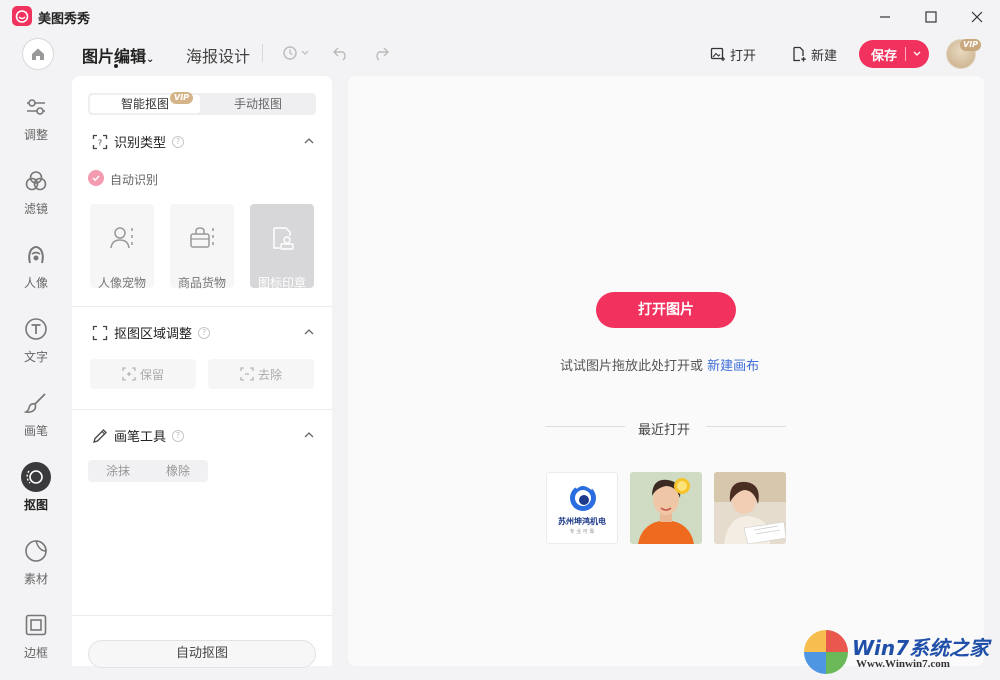 The width and height of the screenshot is (1000, 680). Describe the element at coordinates (150, 59) in the screenshot. I see `chevron-down-icon: ⌄` at that location.